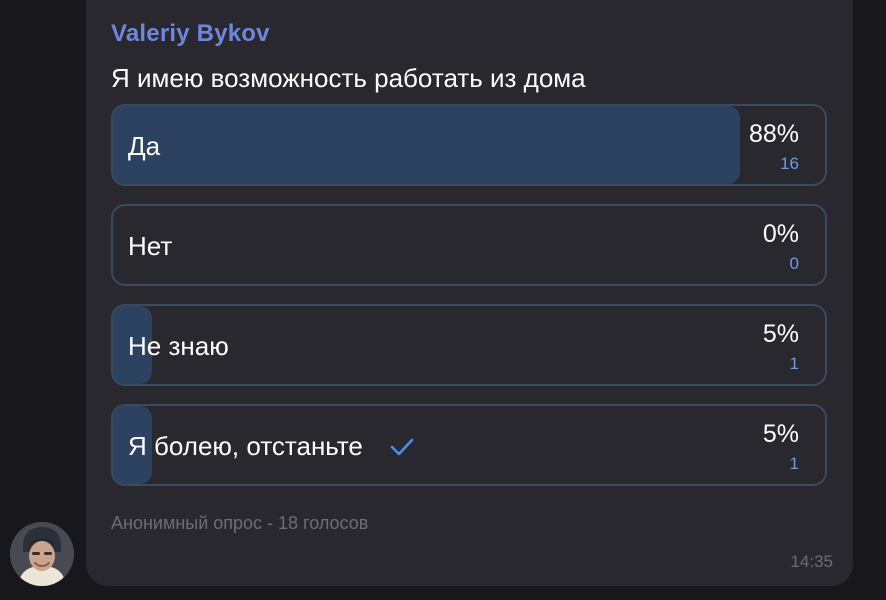  Describe the element at coordinates (469, 345) in the screenshot. I see `poll-option-3: Не знаю 5% 1` at that location.